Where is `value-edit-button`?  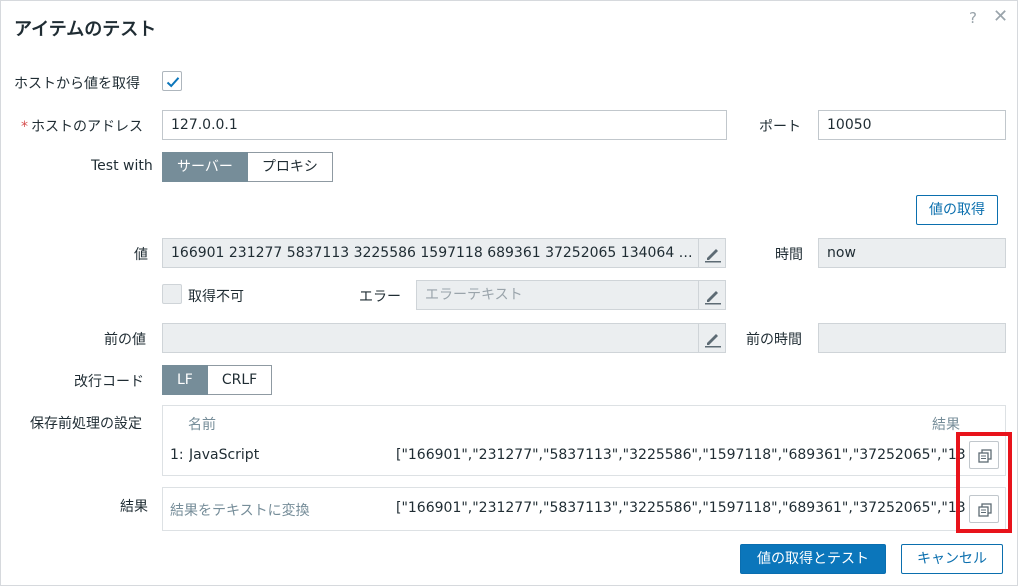
value-edit-button is located at coordinates (712, 253).